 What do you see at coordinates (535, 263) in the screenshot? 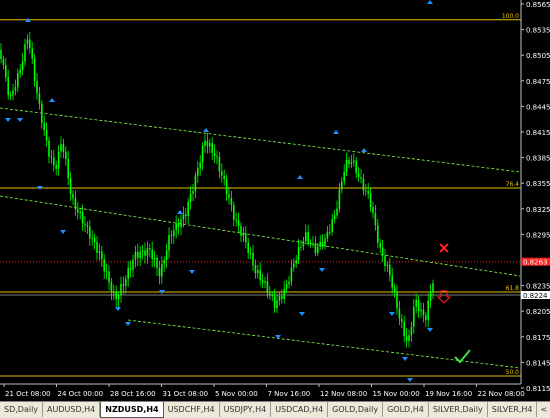
I see `red-level-price-label: 0.8263` at bounding box center [535, 263].